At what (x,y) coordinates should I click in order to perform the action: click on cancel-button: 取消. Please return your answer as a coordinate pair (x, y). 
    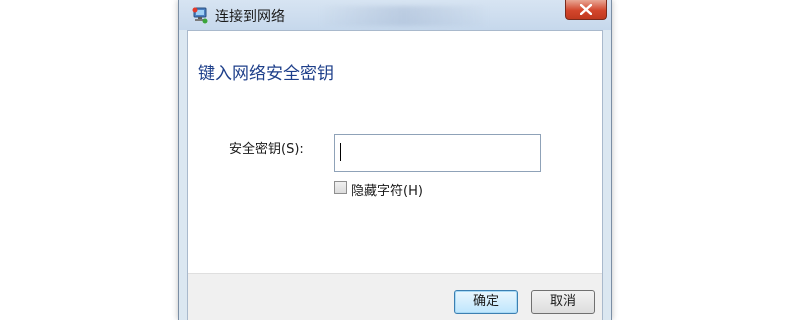
    Looking at the image, I should click on (563, 302).